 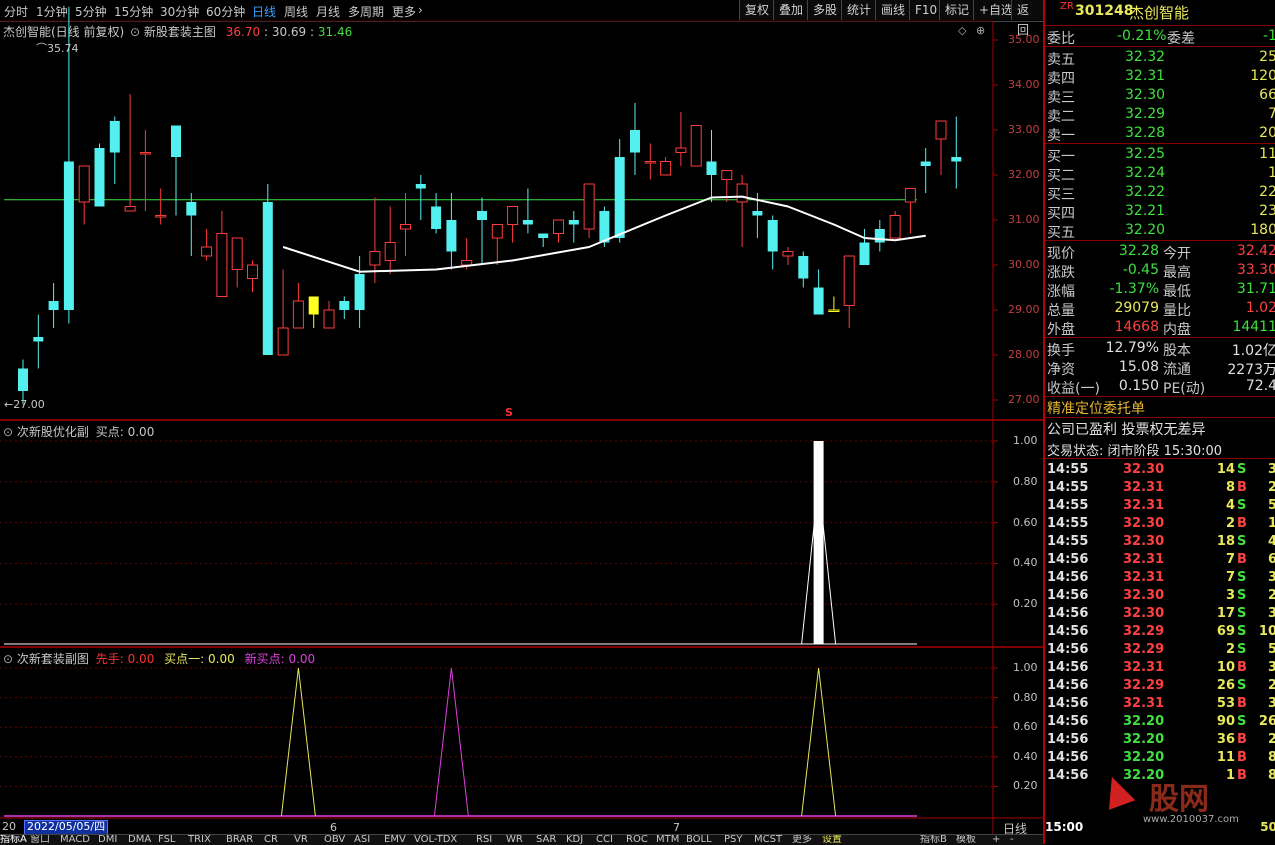 I want to click on tick-vol: 69, so click(x=1225, y=631).